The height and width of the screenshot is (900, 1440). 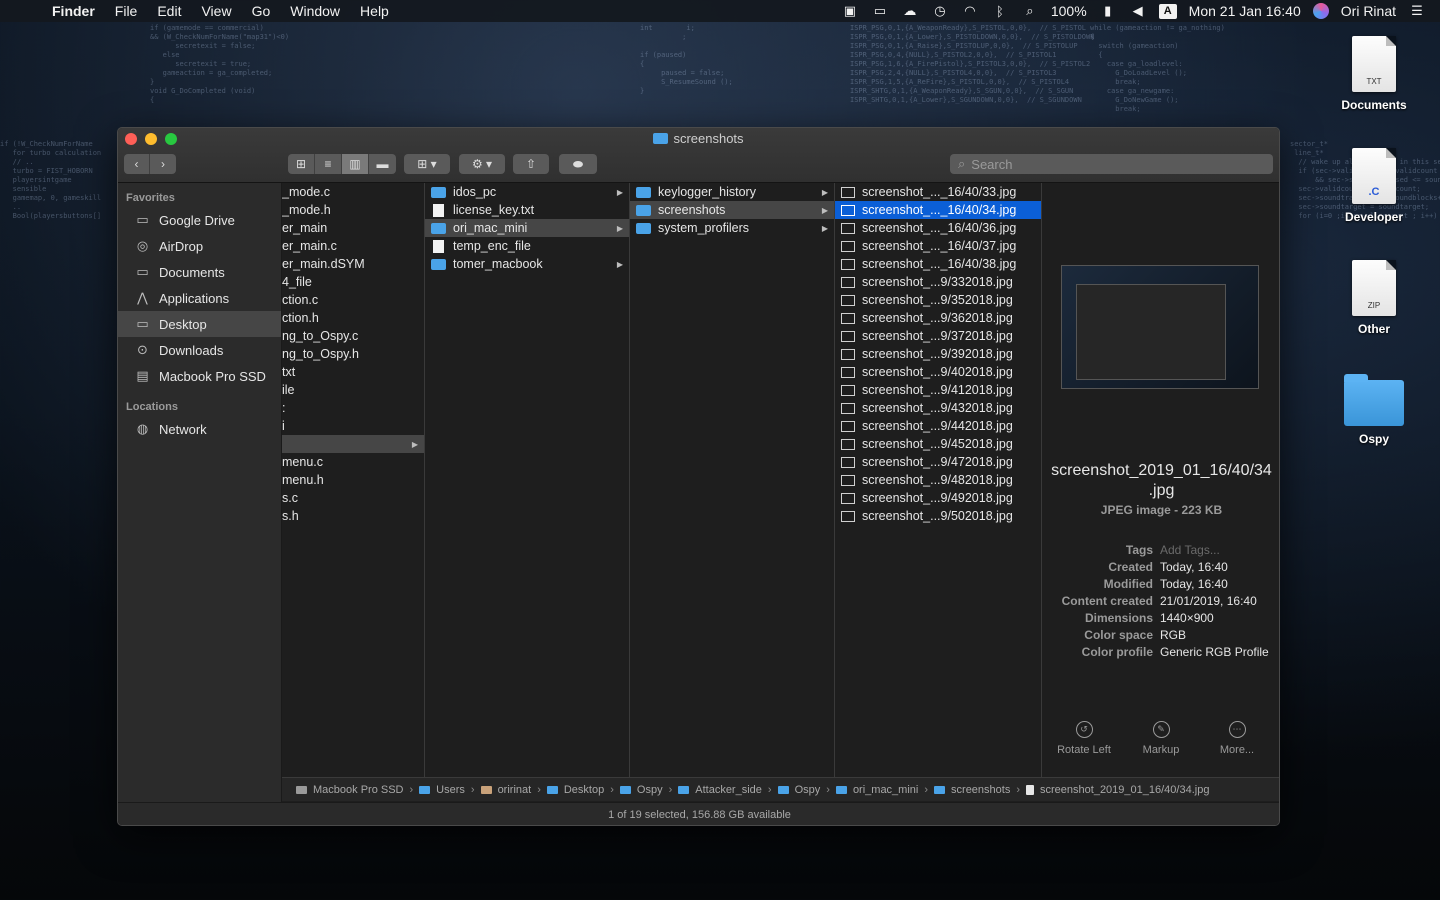 I want to click on menu-window: Window, so click(x=315, y=11).